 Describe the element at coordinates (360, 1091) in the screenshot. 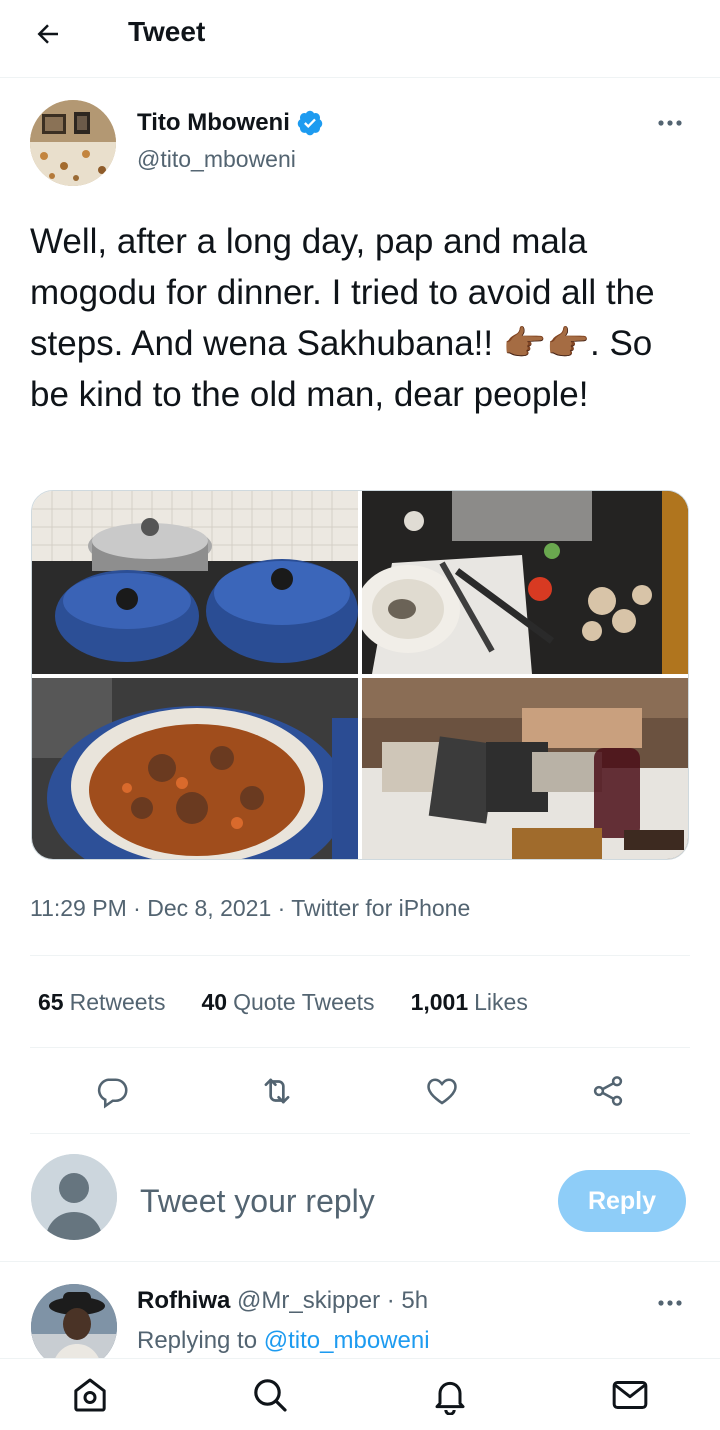

I see `tweet-actions` at that location.